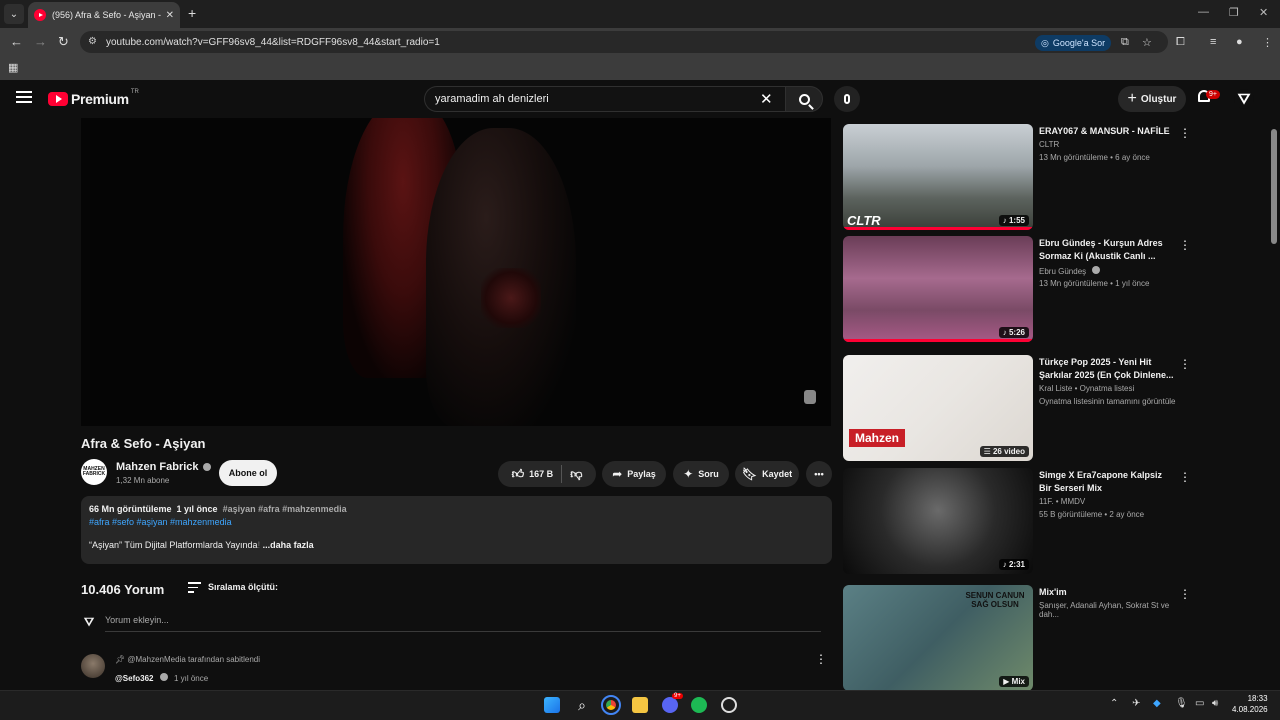 The height and width of the screenshot is (720, 1280). What do you see at coordinates (243, 587) in the screenshot?
I see `sort-by-label: Sıralama ölçütü:` at bounding box center [243, 587].